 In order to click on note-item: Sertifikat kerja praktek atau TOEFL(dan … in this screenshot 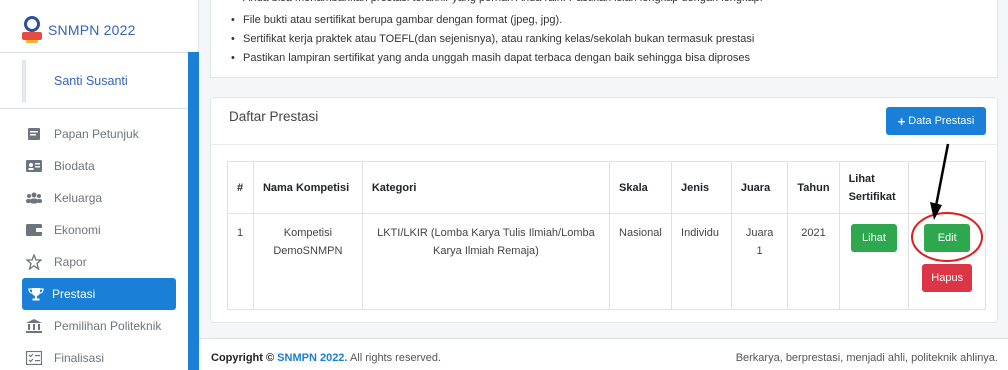, I will do `click(492, 39)`.